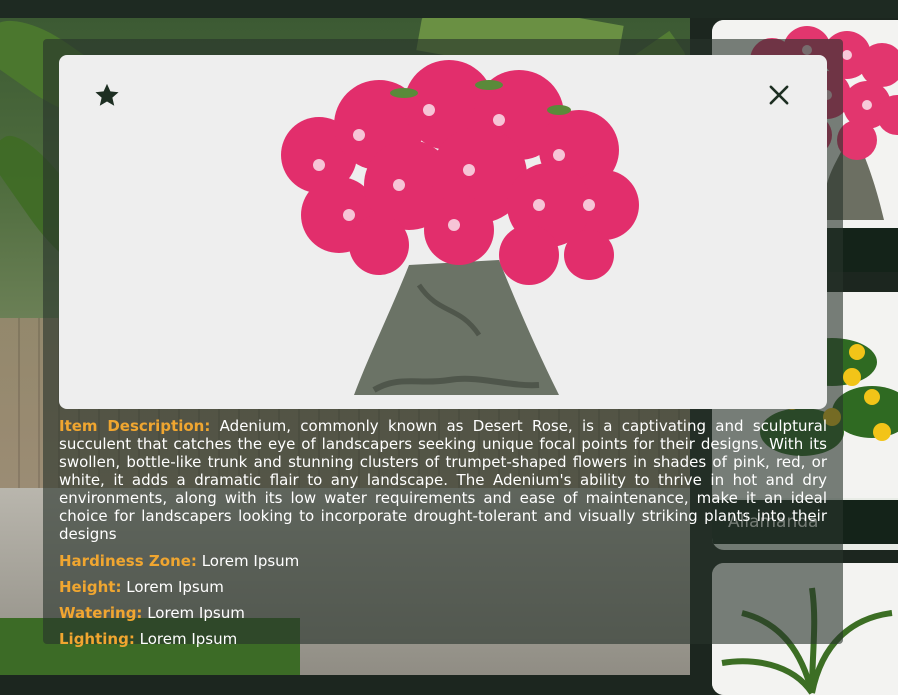 The height and width of the screenshot is (695, 898). What do you see at coordinates (443, 561) in the screenshot?
I see `attribute-hardiness-zone: Hardiness Zone: Lorem Ipsum` at bounding box center [443, 561].